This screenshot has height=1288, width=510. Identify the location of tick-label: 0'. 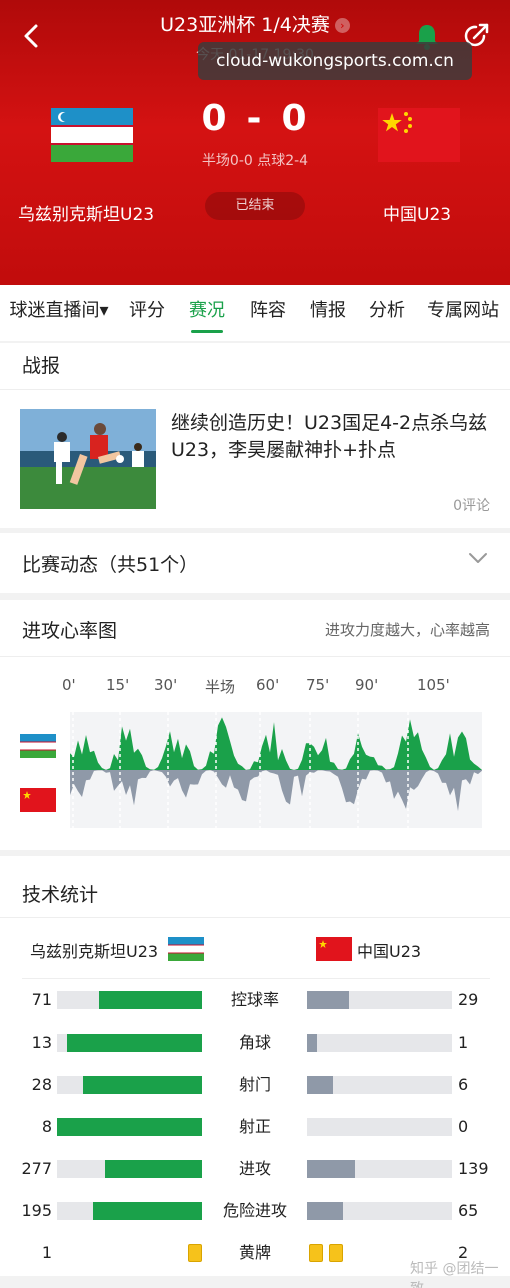
(69, 685).